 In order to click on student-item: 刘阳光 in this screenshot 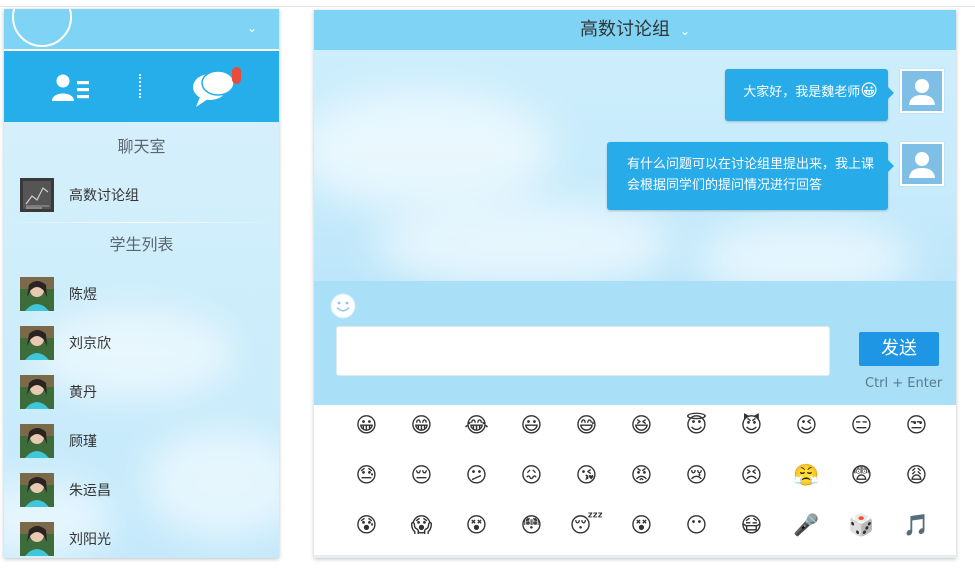, I will do `click(141, 536)`.